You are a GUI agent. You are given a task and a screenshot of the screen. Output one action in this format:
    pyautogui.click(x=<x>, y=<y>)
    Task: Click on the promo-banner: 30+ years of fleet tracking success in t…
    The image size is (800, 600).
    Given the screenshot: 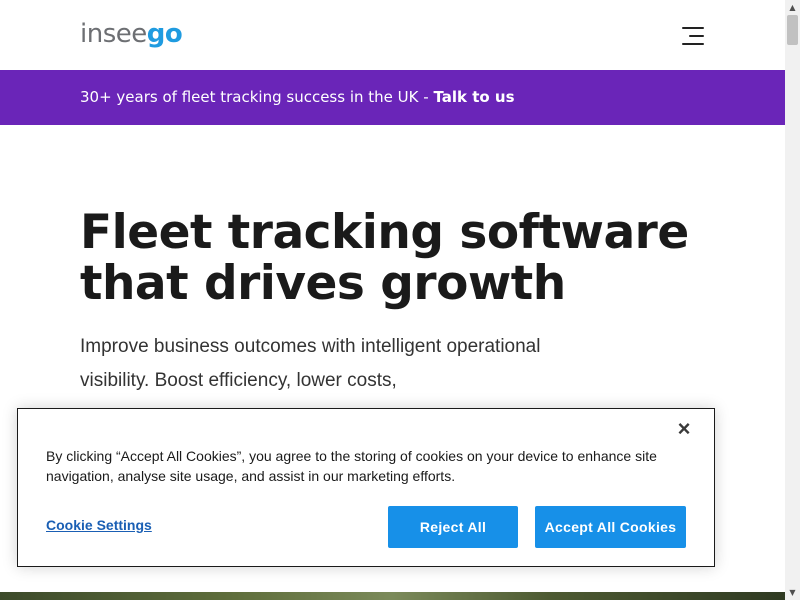 What is the action you would take?
    pyautogui.click(x=392, y=97)
    